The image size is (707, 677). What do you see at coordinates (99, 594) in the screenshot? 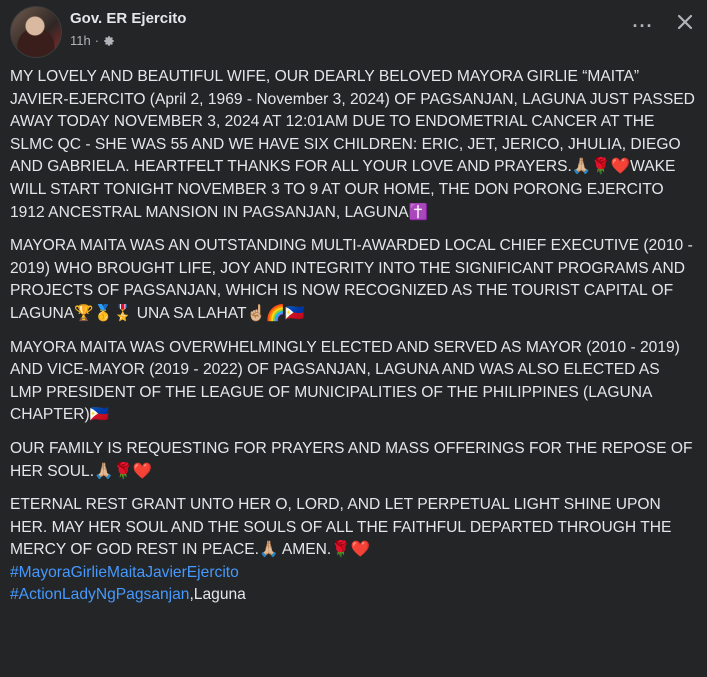
I see `hashtag-link: #ActionLadyNgPagsanjan` at bounding box center [99, 594].